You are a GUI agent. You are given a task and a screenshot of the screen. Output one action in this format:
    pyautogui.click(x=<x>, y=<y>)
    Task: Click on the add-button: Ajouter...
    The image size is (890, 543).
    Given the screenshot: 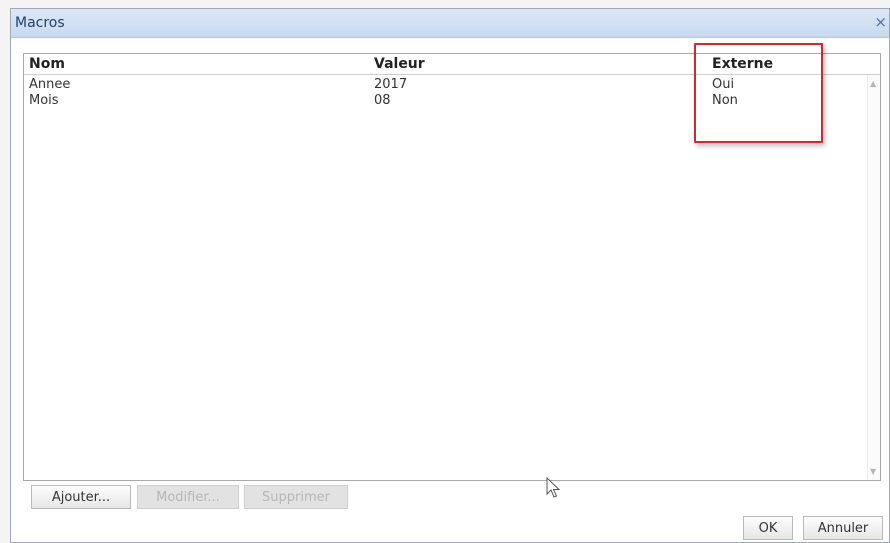 What is the action you would take?
    pyautogui.click(x=81, y=497)
    